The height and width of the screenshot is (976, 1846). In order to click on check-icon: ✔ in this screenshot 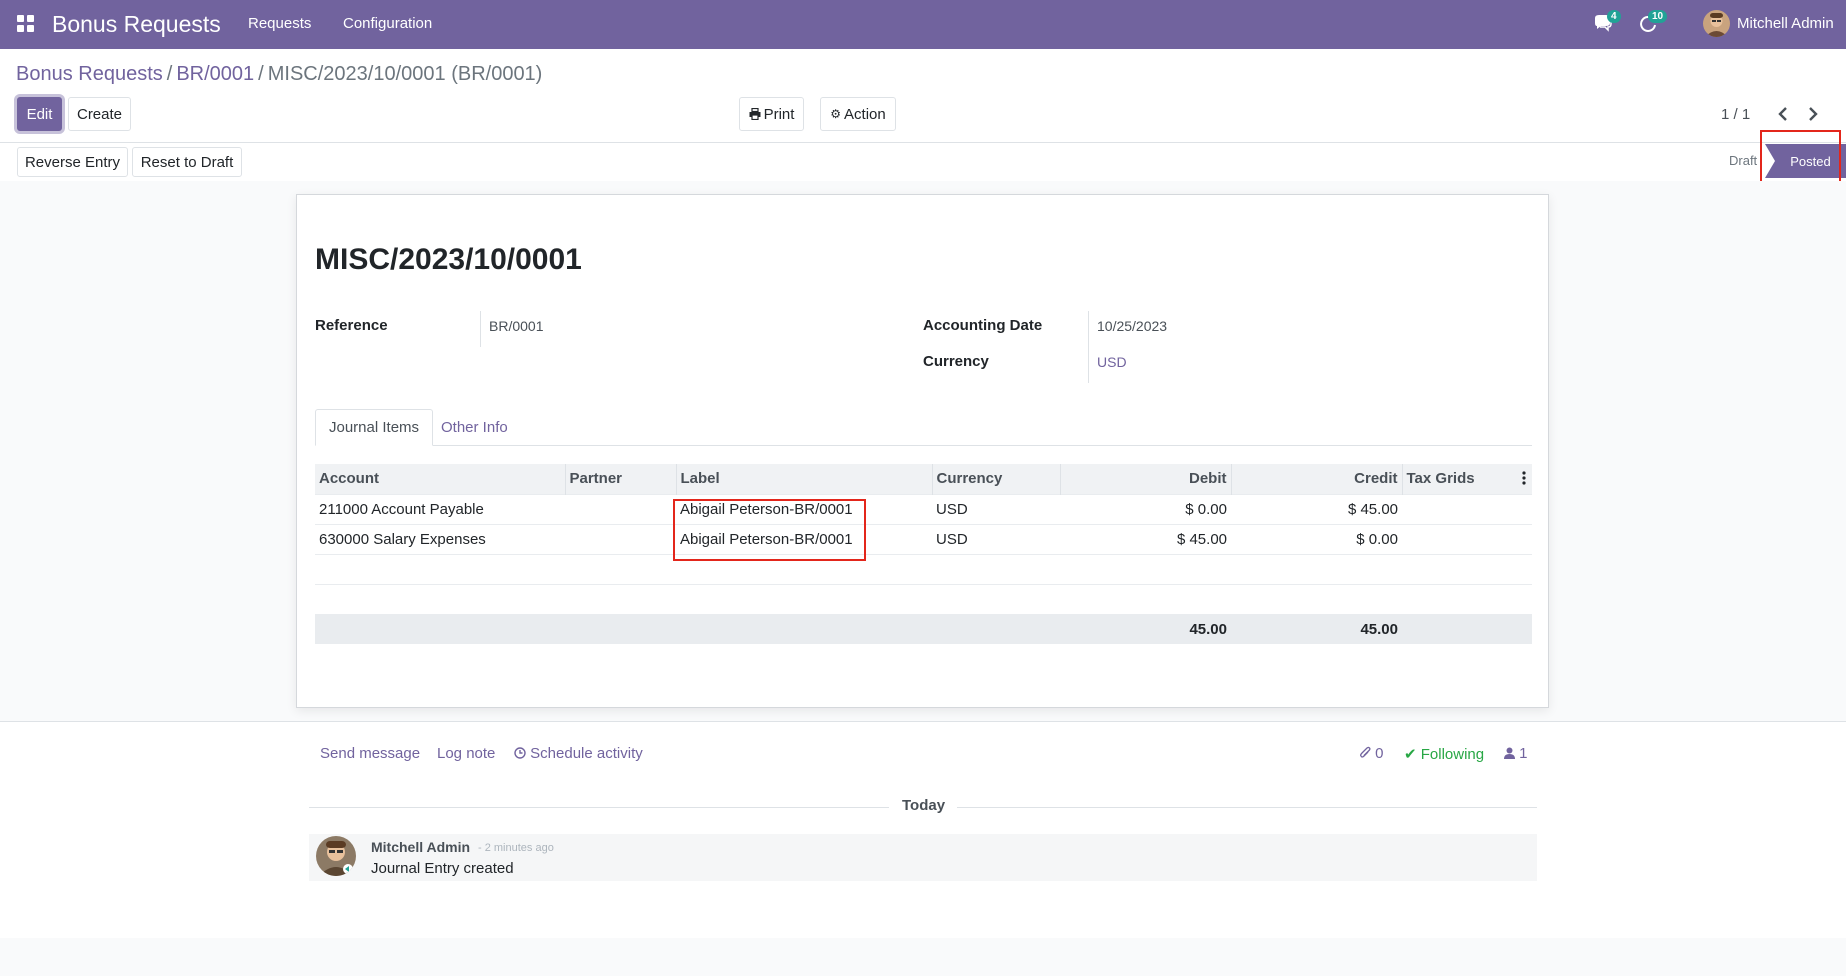, I will do `click(1410, 754)`.